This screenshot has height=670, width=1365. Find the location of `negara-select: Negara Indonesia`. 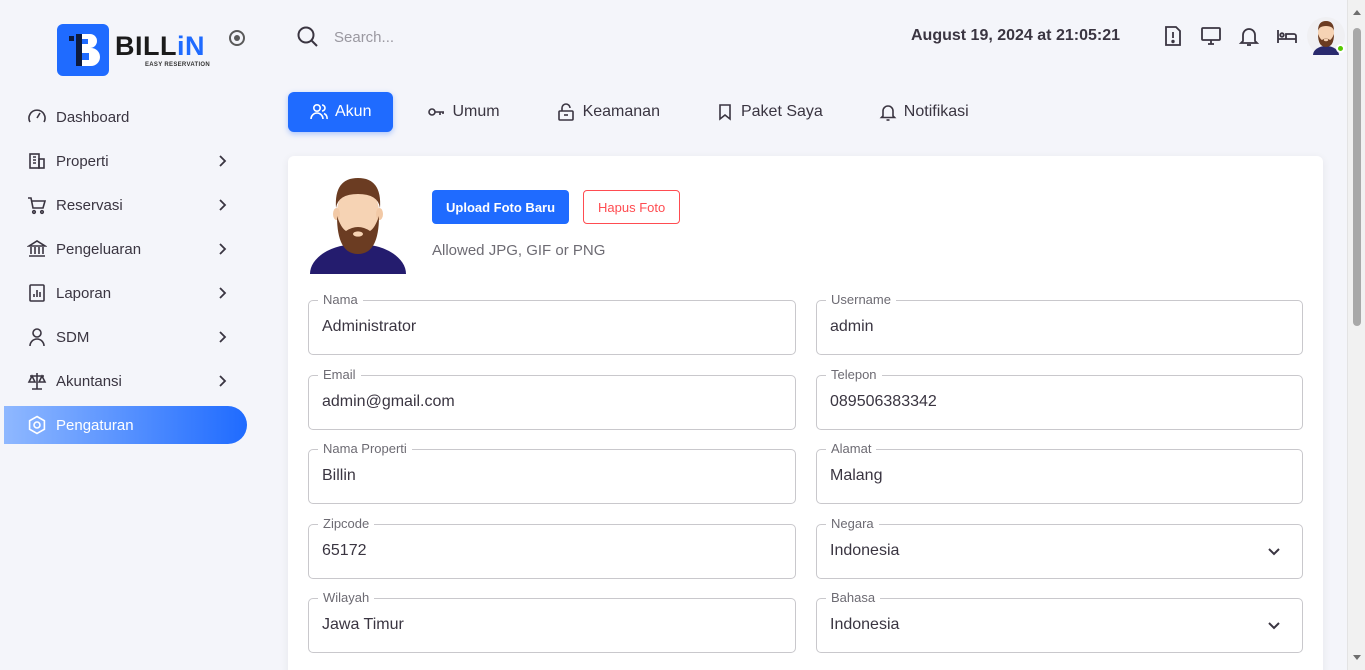

negara-select: Negara Indonesia is located at coordinates (1059, 547).